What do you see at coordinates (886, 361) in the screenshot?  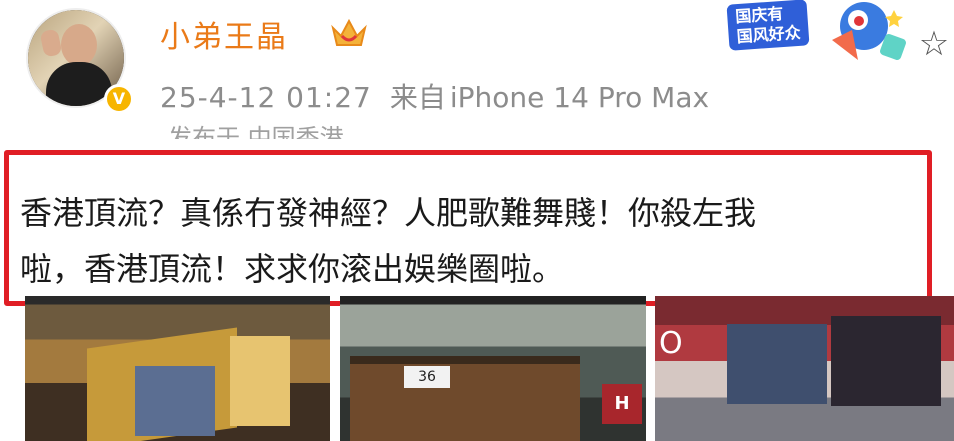 I see `photo-screen-right` at bounding box center [886, 361].